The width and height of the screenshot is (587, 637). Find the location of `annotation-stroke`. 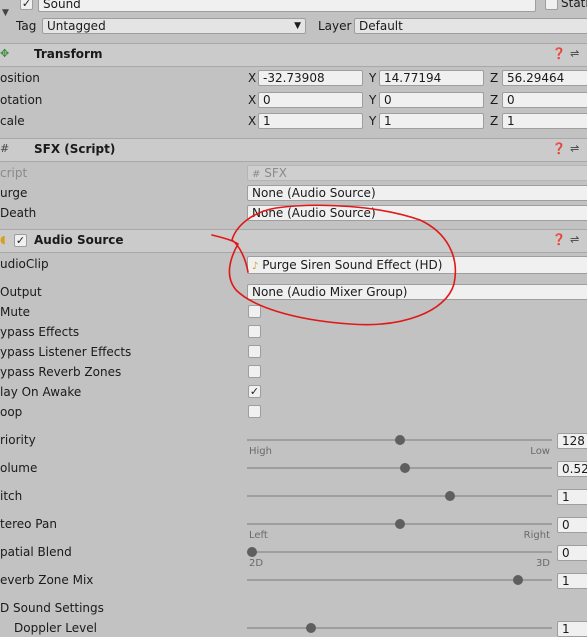

annotation-stroke is located at coordinates (334, 265).